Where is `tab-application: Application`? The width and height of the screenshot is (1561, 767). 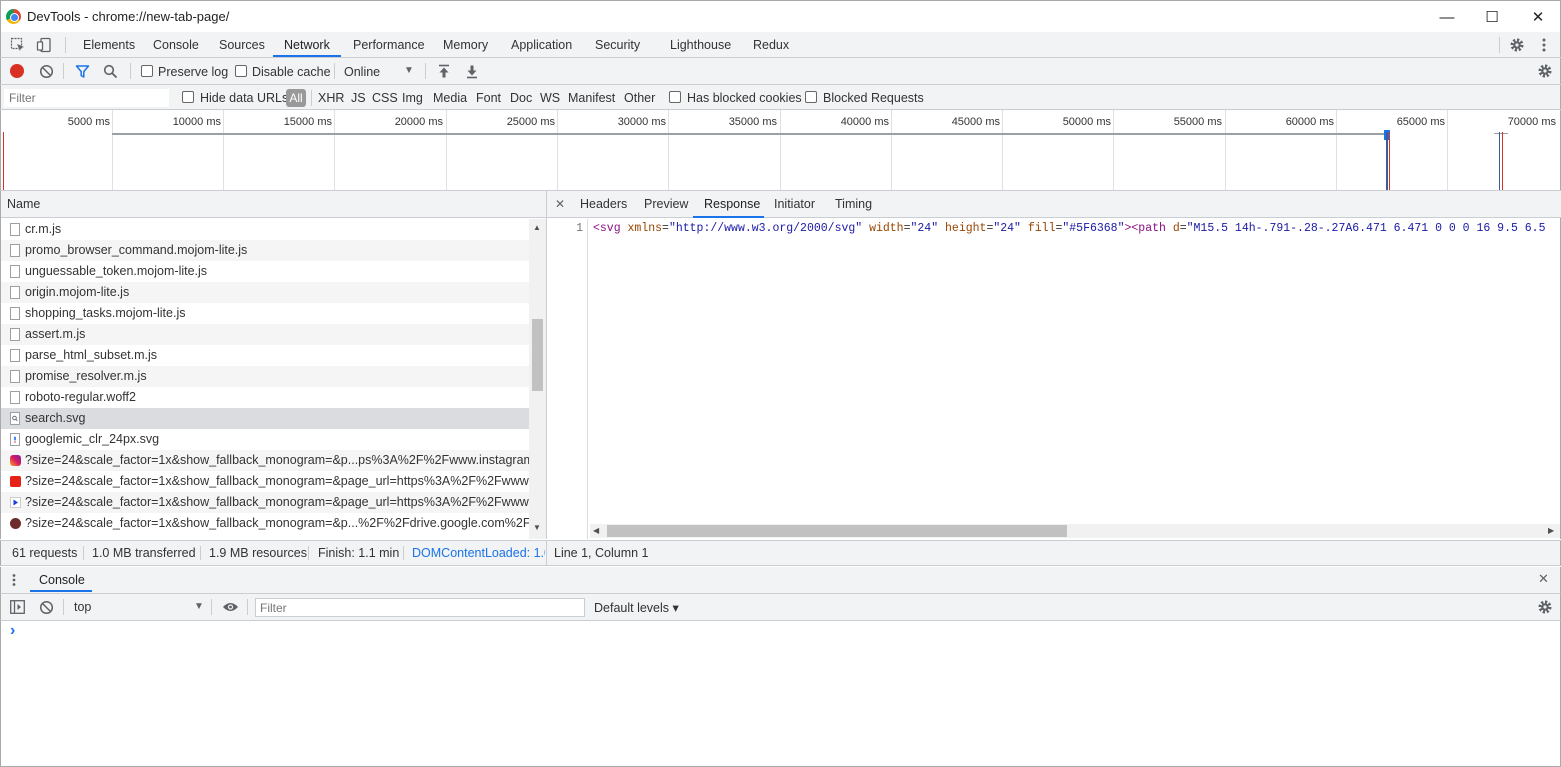
tab-application: Application is located at coordinates (541, 45).